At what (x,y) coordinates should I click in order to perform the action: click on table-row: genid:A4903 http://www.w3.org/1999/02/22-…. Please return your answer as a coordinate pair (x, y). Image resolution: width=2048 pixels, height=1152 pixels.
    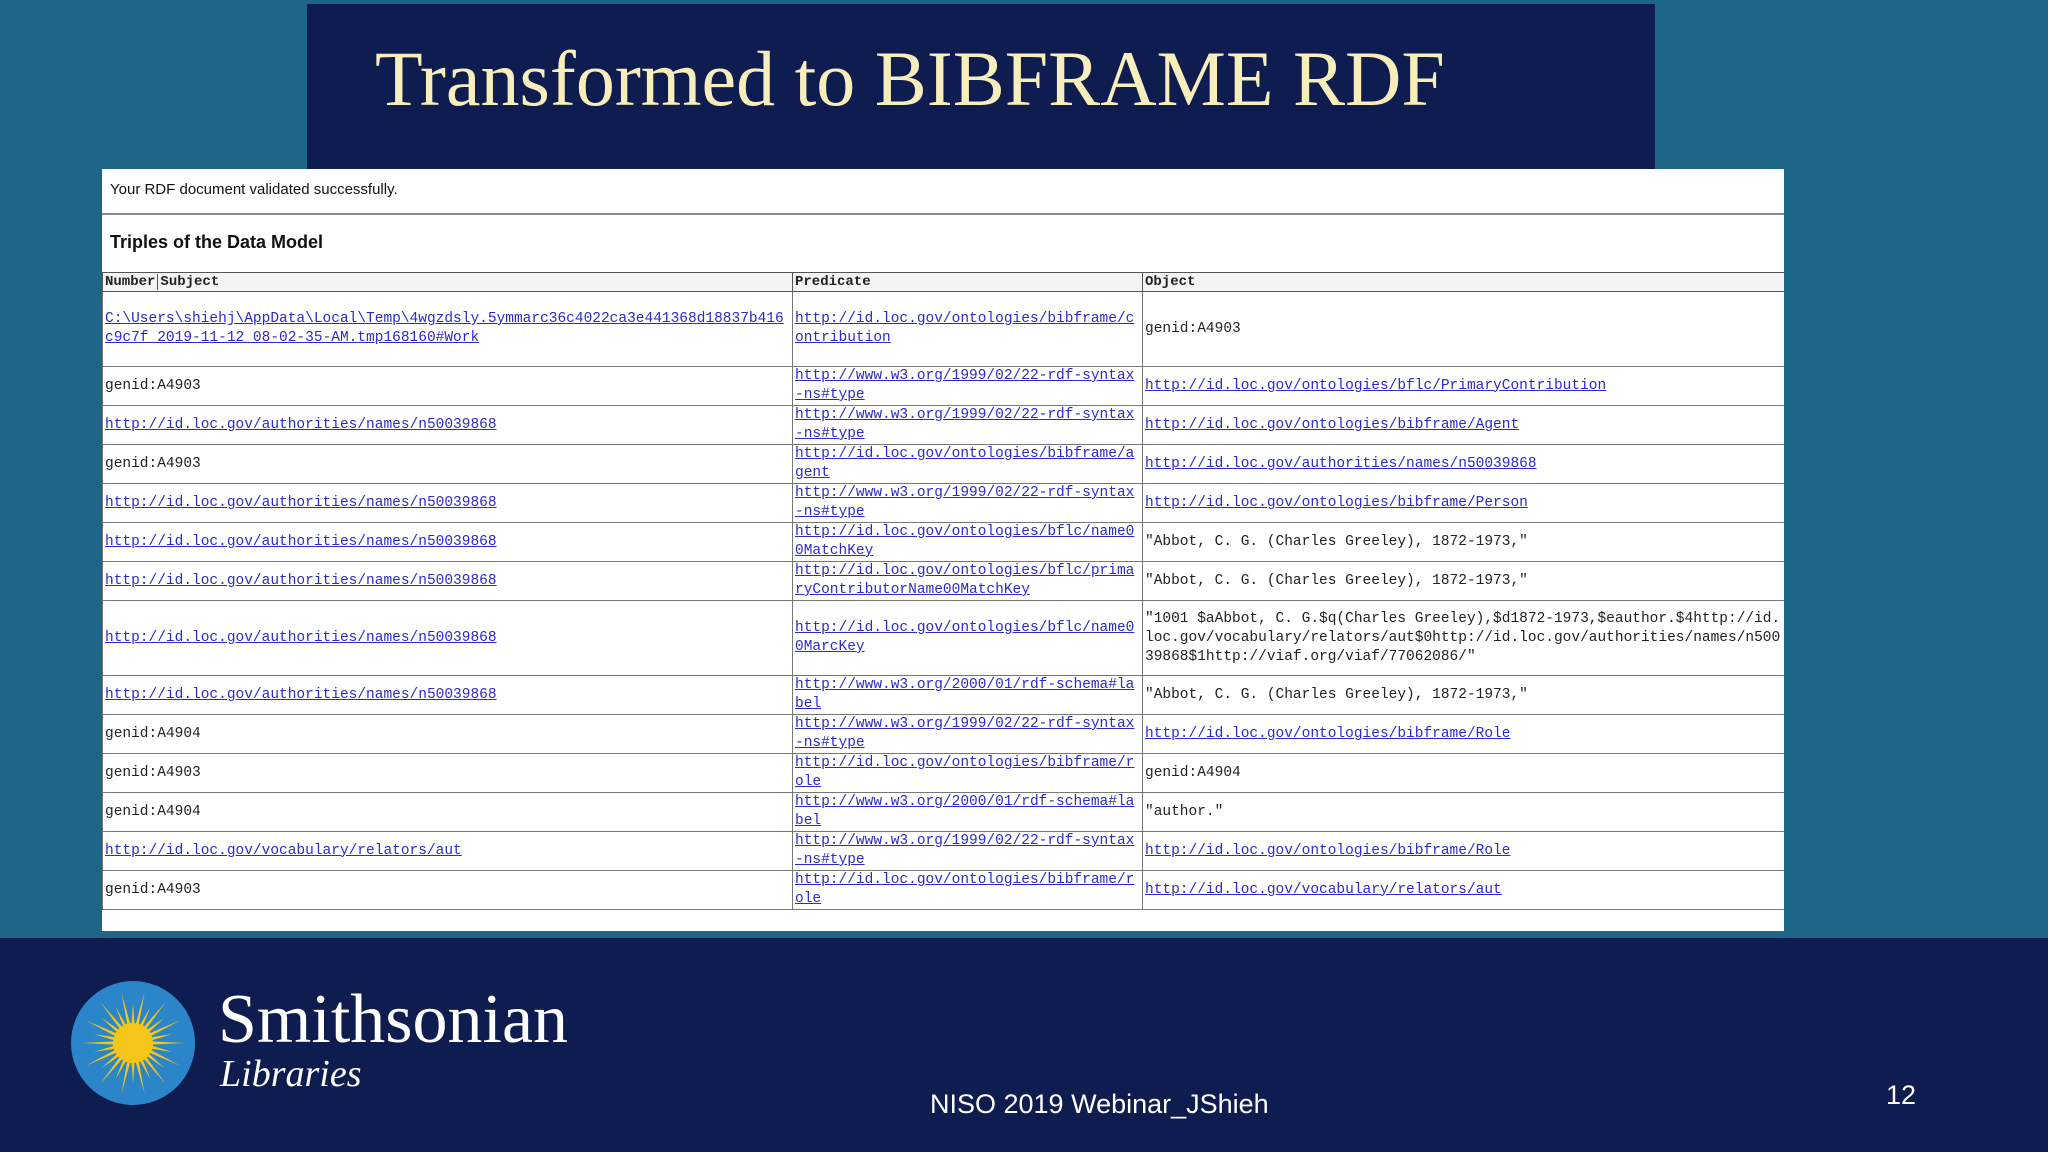
    Looking at the image, I should click on (943, 386).